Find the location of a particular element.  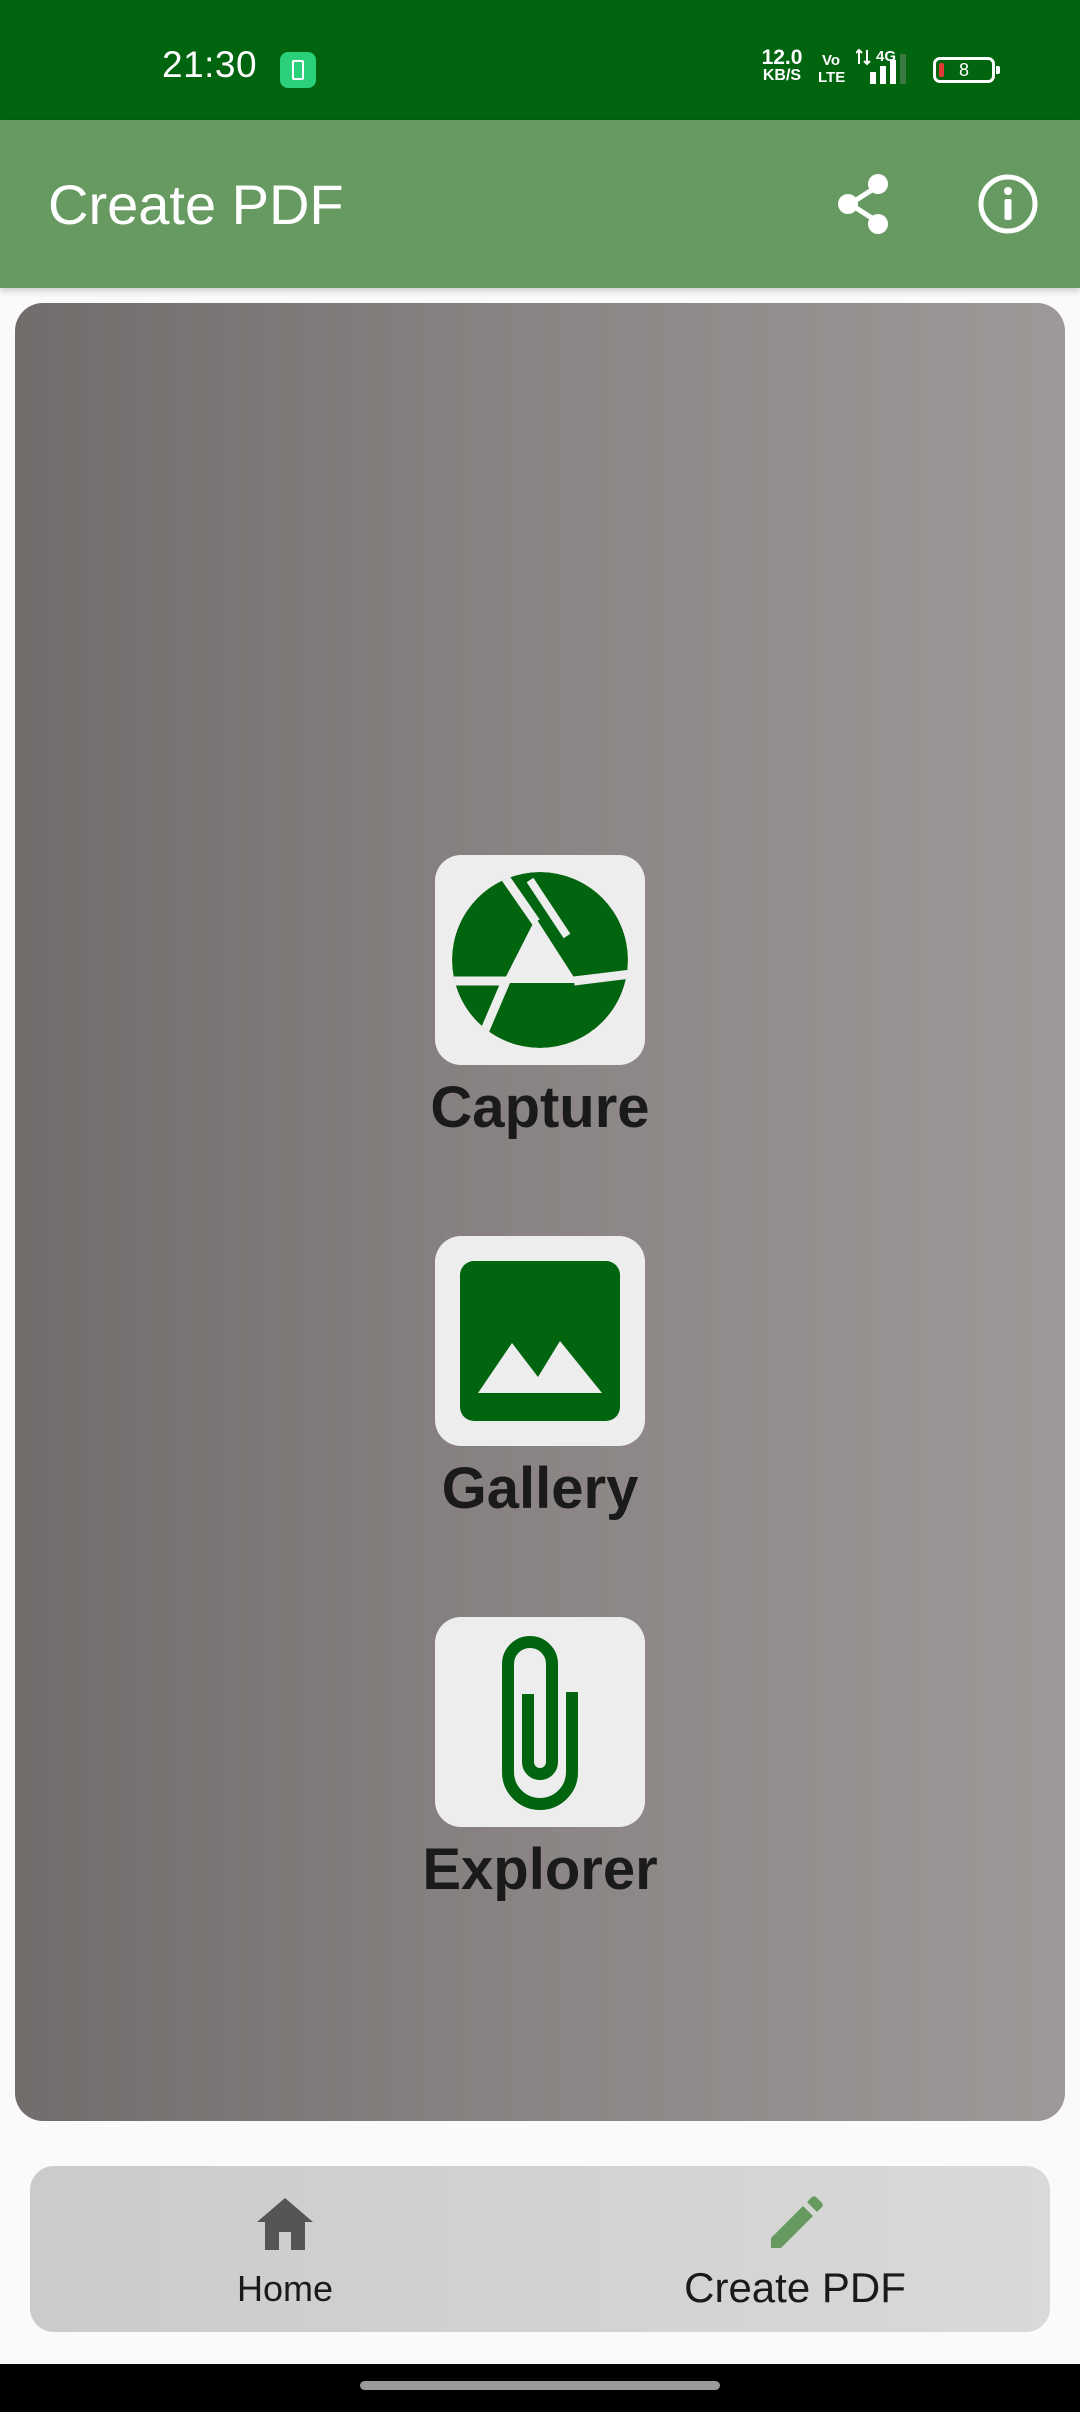

gallery-label: Gallery is located at coordinates (540, 1488).